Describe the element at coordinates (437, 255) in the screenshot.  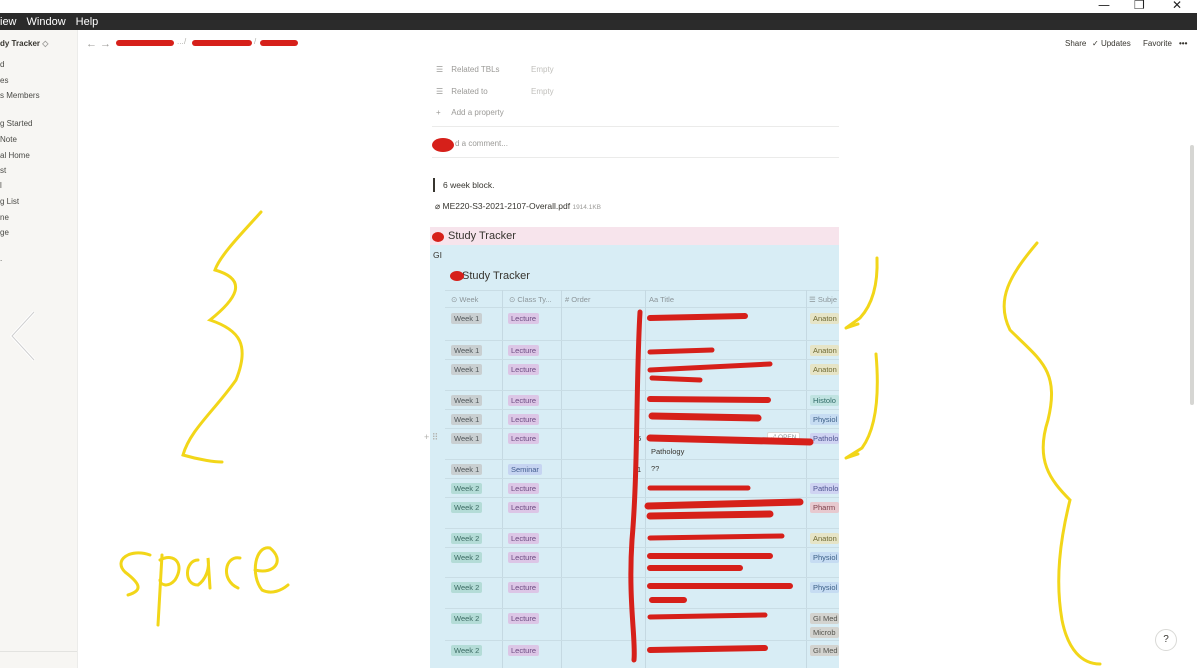
I see `gi-label: GI` at that location.